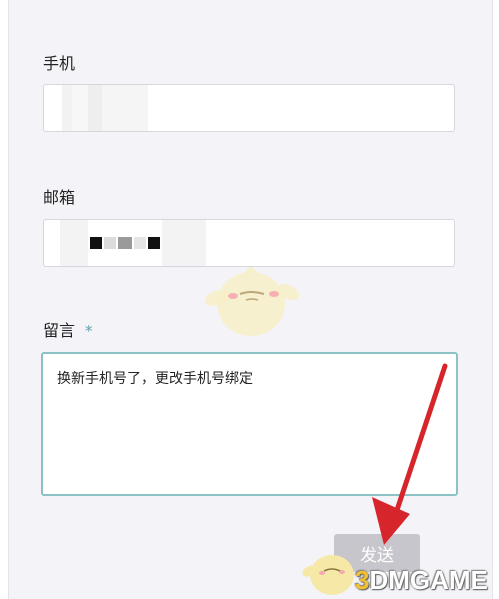 The width and height of the screenshot is (499, 599). Describe the element at coordinates (249, 108) in the screenshot. I see `phone-field` at that location.